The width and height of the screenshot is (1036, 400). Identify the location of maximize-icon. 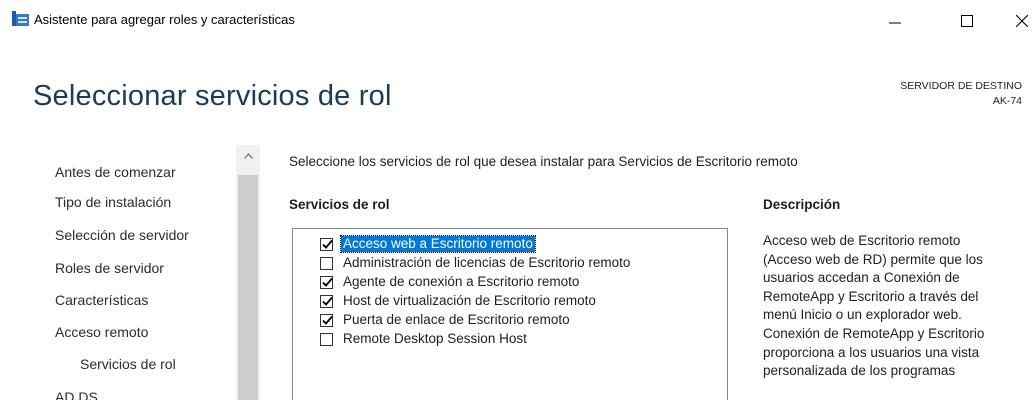
(967, 21).